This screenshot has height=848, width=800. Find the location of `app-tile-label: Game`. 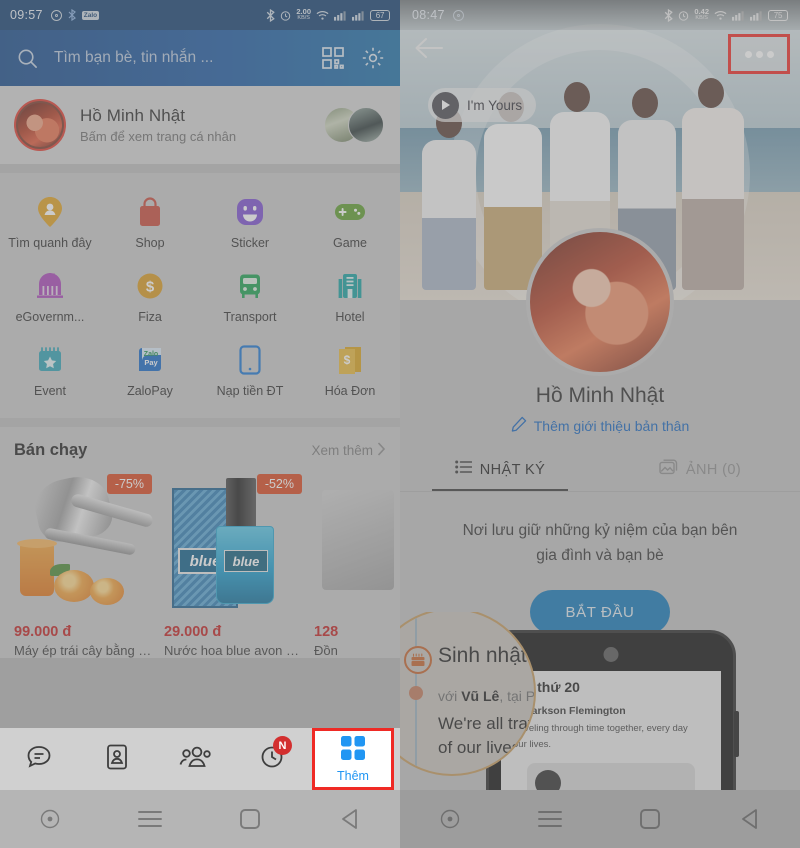

app-tile-label: Game is located at coordinates (350, 243).